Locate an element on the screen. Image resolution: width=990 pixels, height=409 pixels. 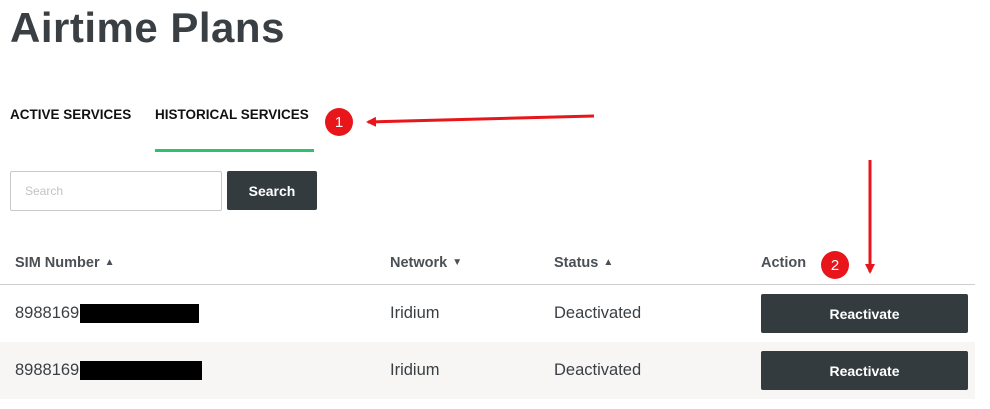
column-header-label: Status is located at coordinates (576, 263).